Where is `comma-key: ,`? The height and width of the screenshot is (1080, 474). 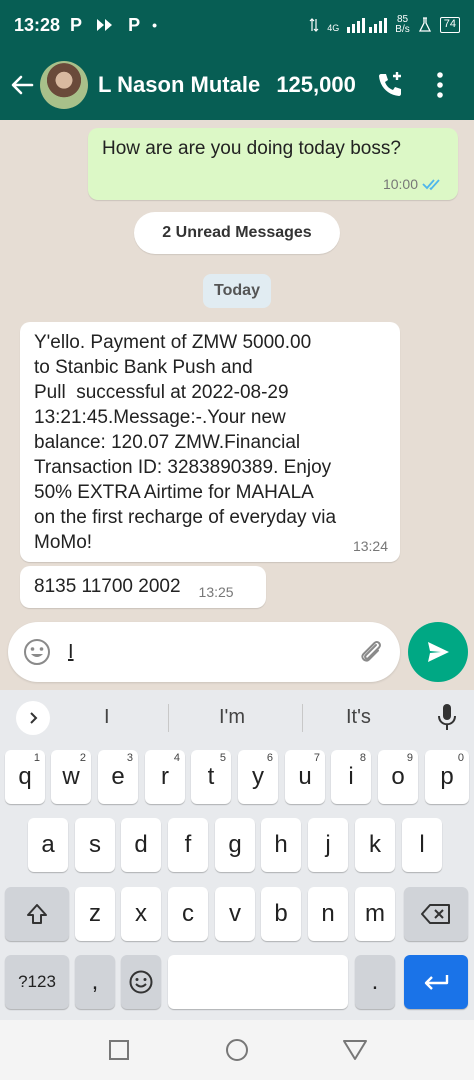 comma-key: , is located at coordinates (95, 982).